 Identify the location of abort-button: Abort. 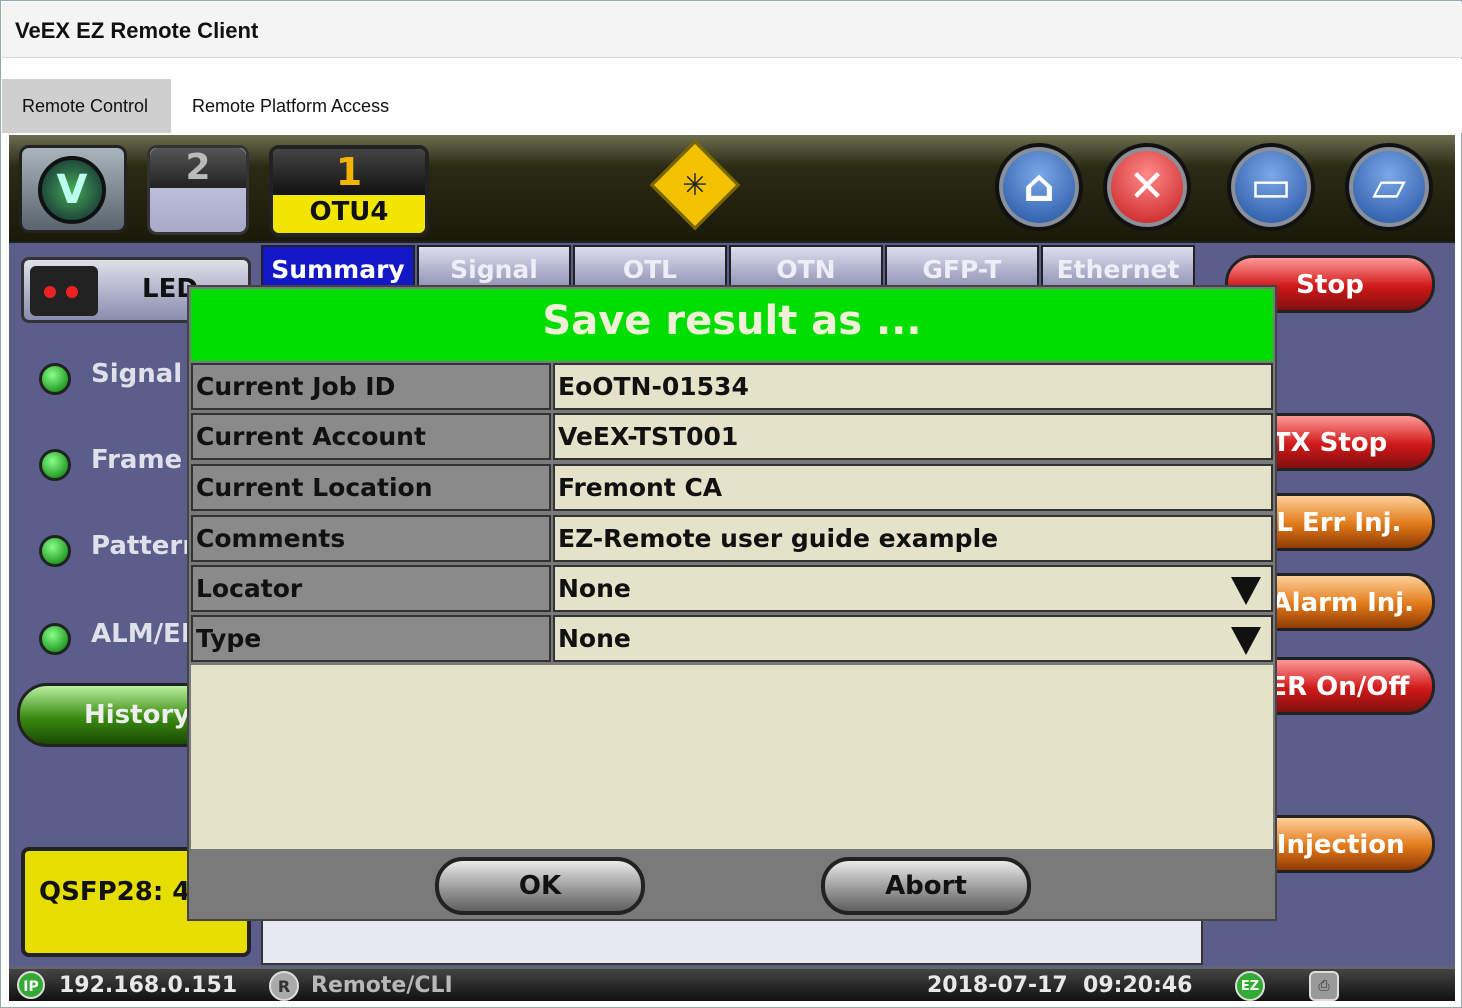
(926, 886).